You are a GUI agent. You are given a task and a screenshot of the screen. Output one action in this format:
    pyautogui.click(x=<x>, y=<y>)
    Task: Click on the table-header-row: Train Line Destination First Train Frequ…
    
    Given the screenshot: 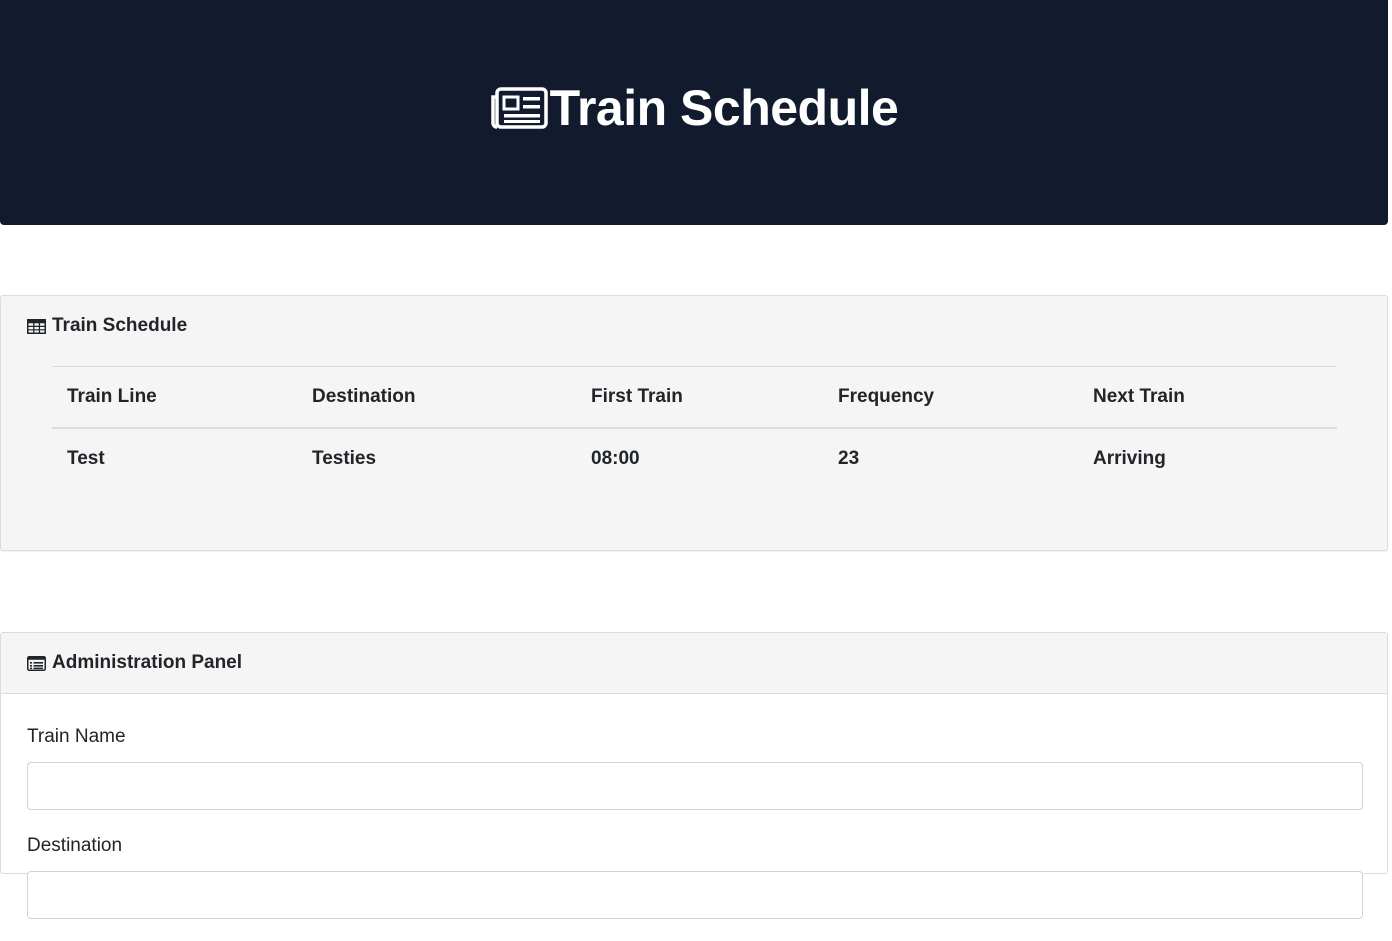 What is the action you would take?
    pyautogui.click(x=694, y=397)
    